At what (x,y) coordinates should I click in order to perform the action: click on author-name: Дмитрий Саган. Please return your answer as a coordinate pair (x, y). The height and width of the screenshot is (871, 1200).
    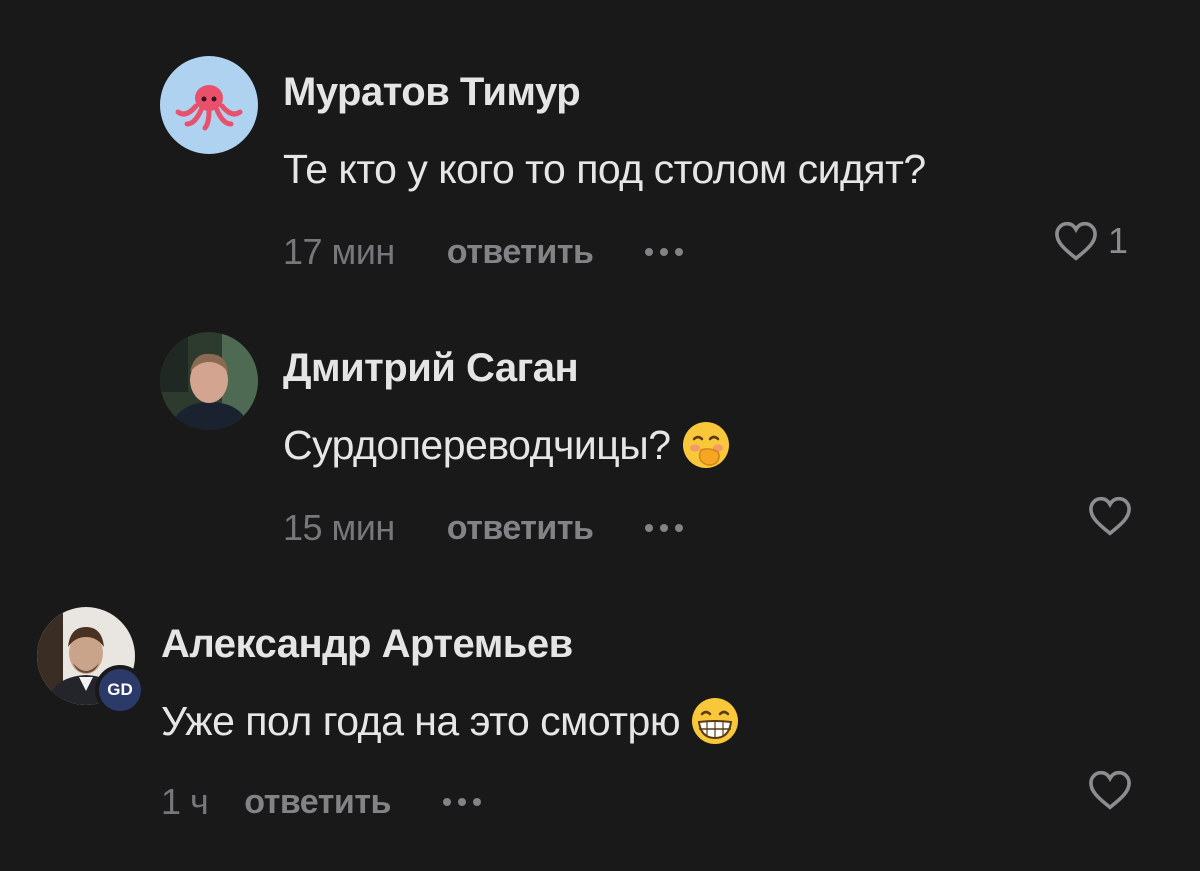
    Looking at the image, I should click on (431, 368).